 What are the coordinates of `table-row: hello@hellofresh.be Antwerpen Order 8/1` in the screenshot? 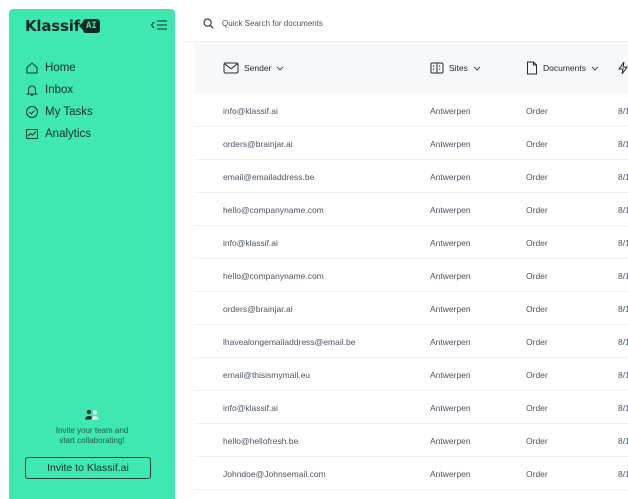 It's located at (411, 440).